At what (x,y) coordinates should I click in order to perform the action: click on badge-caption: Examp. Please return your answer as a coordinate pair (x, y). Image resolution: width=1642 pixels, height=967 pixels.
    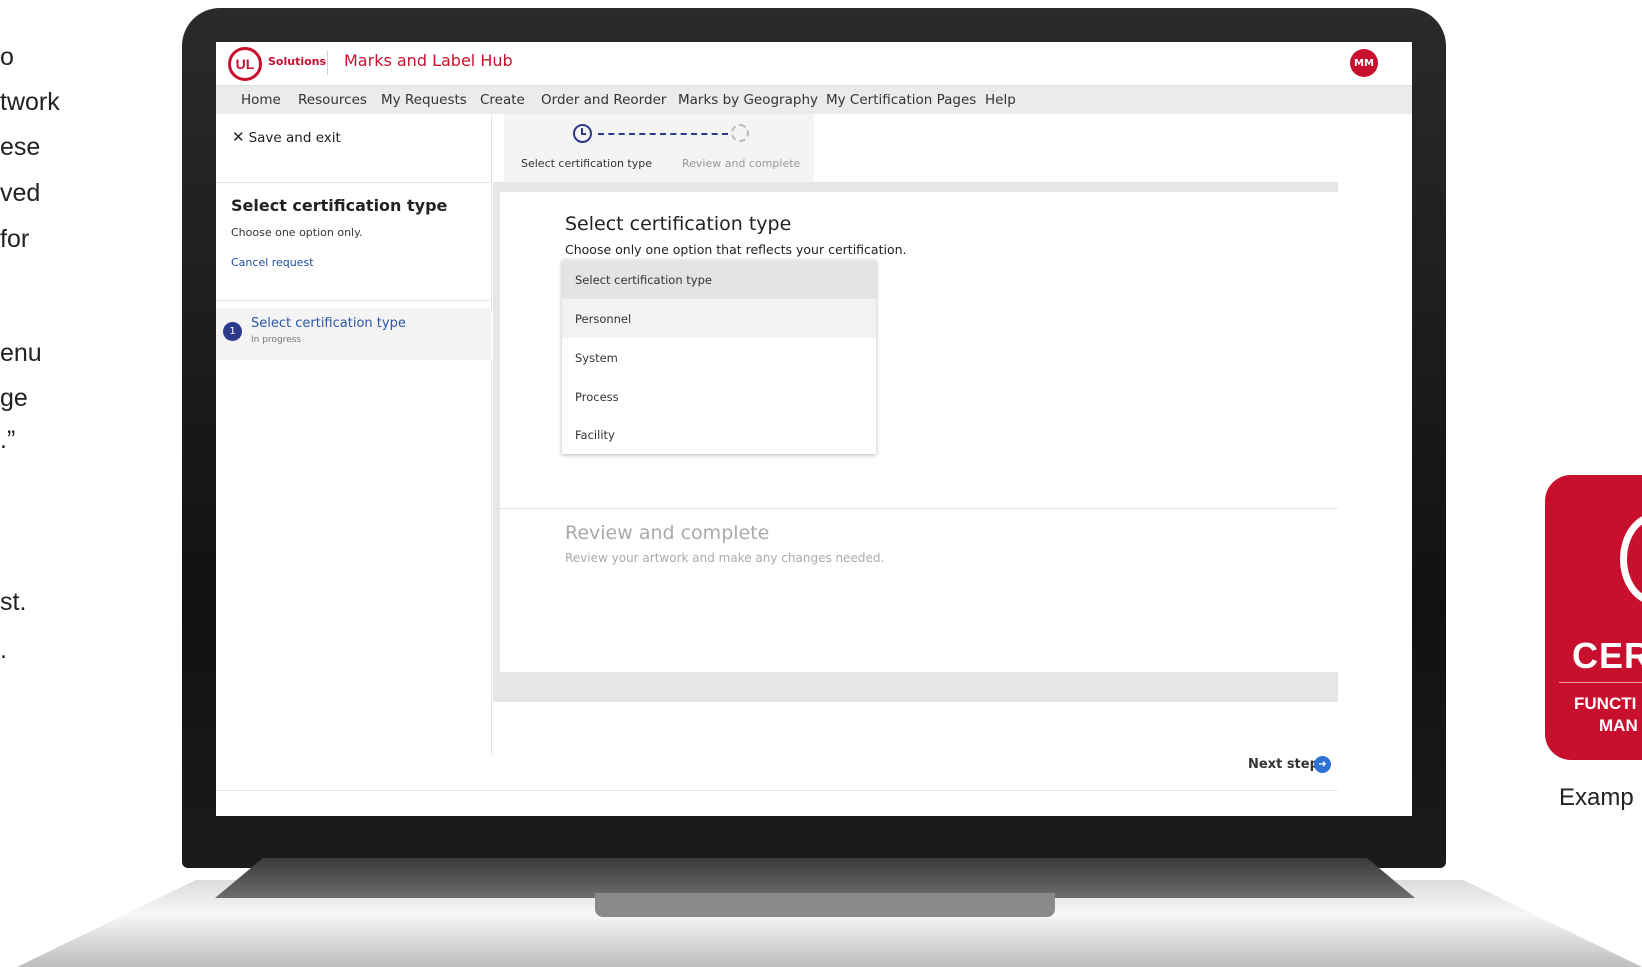
    Looking at the image, I should click on (1596, 797).